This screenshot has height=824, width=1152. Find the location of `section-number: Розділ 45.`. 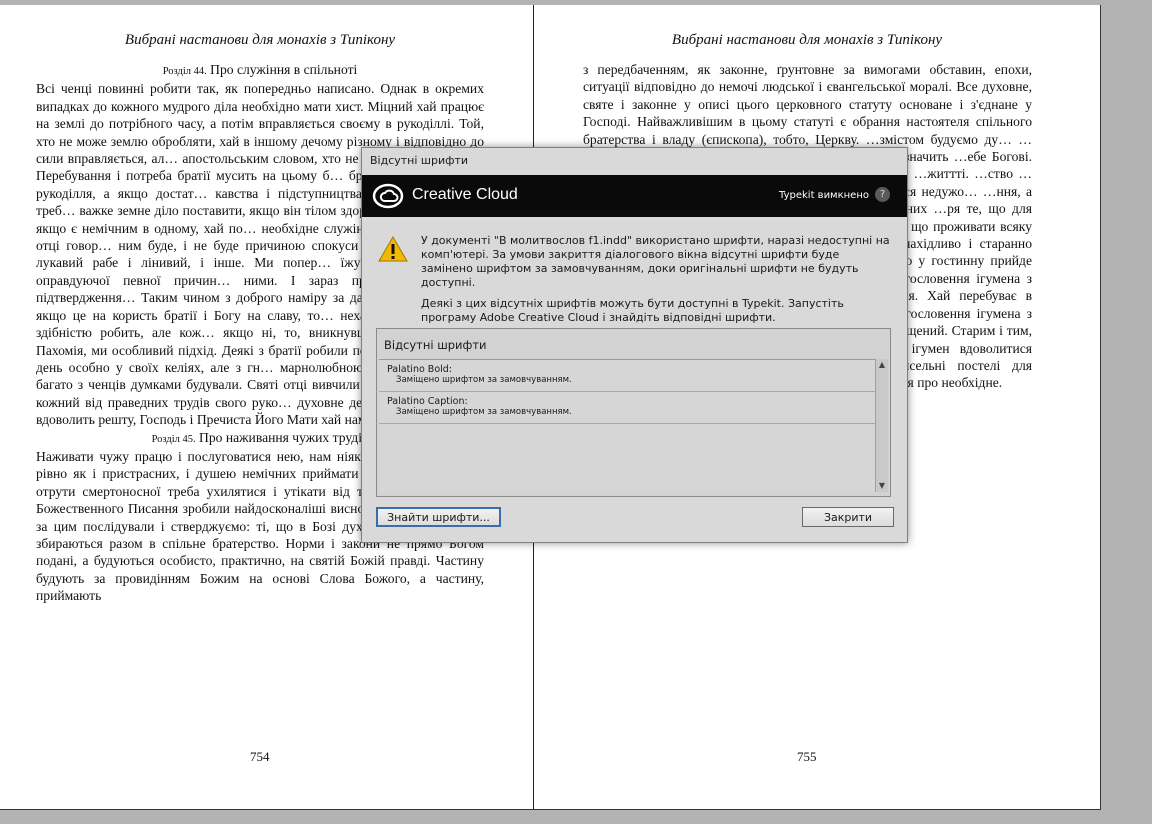

section-number: Розділ 45. is located at coordinates (173, 439).